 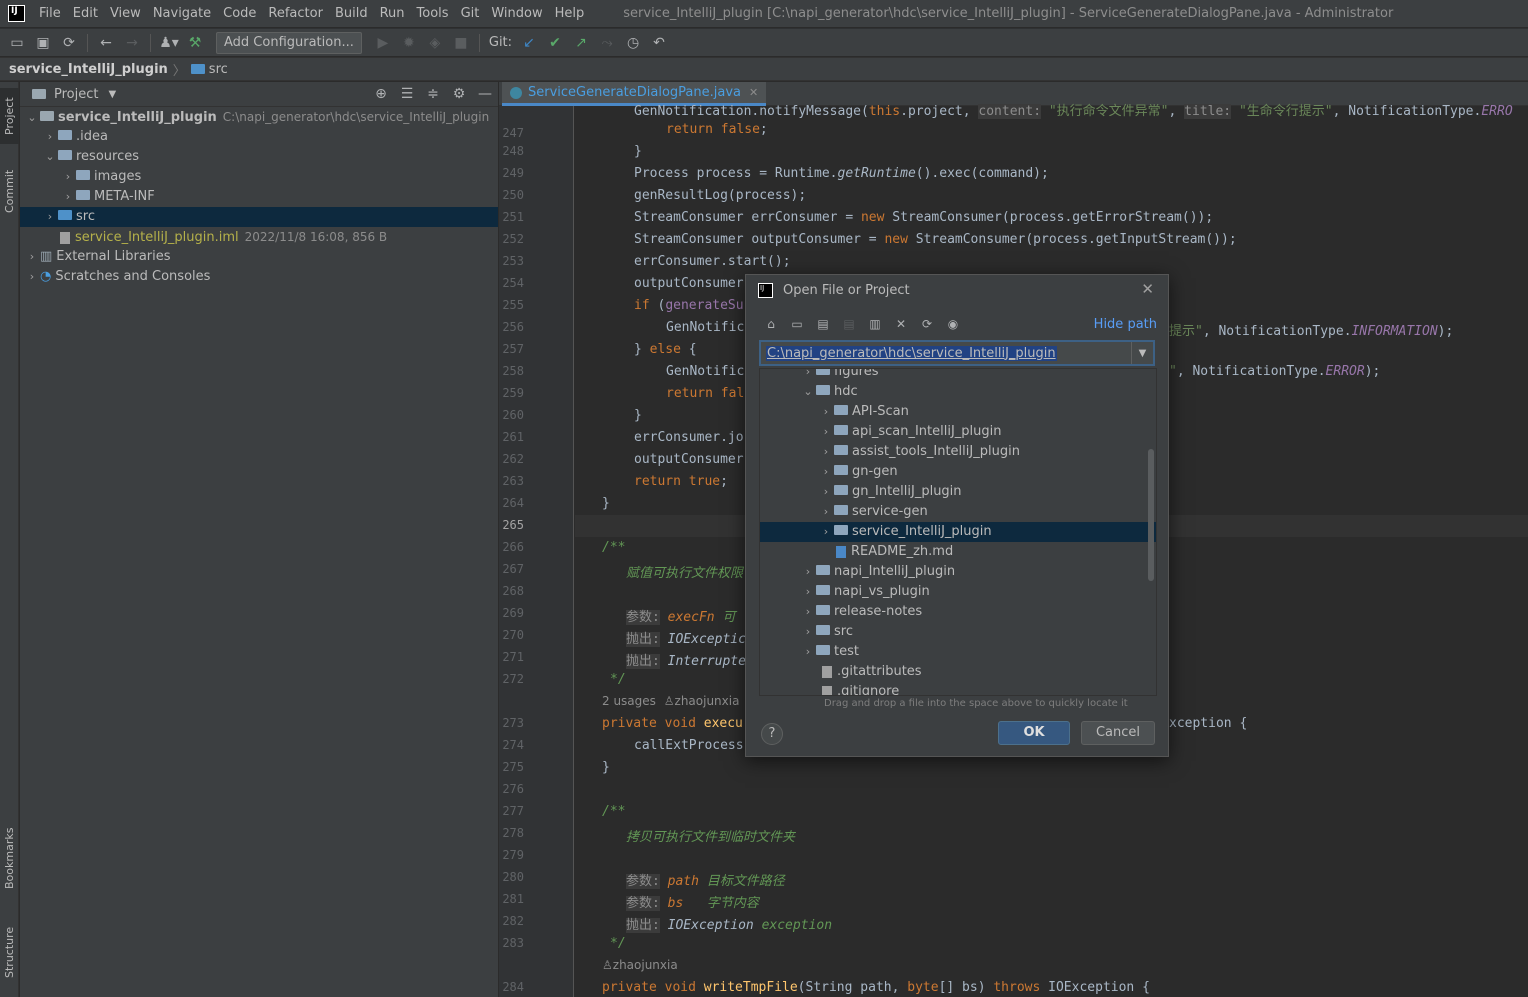 I want to click on debug-icon: ✹, so click(x=409, y=43).